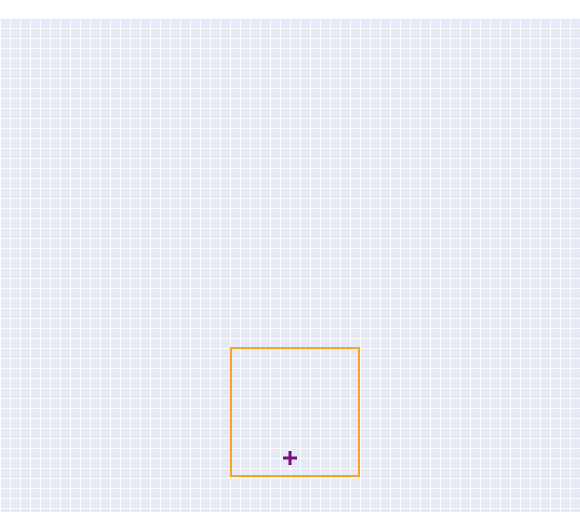  Describe the element at coordinates (290, 9) in the screenshot. I see `top-blank-strip` at that location.